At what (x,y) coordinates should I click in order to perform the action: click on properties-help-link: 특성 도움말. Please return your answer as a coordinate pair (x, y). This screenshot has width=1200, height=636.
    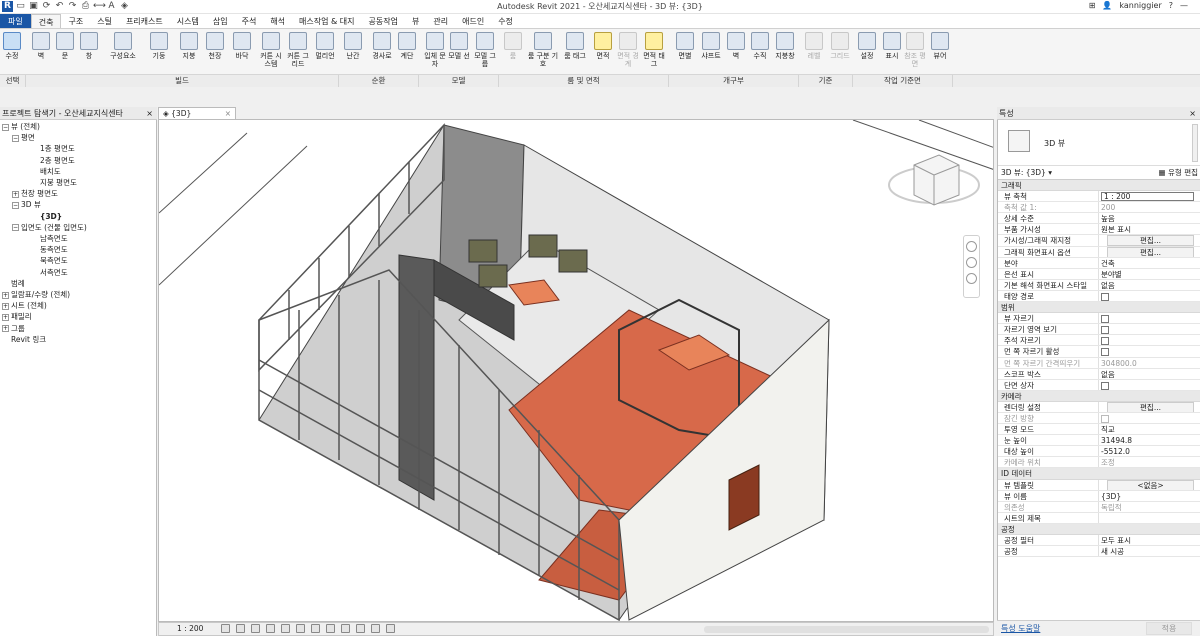
    Looking at the image, I should click on (1020, 628).